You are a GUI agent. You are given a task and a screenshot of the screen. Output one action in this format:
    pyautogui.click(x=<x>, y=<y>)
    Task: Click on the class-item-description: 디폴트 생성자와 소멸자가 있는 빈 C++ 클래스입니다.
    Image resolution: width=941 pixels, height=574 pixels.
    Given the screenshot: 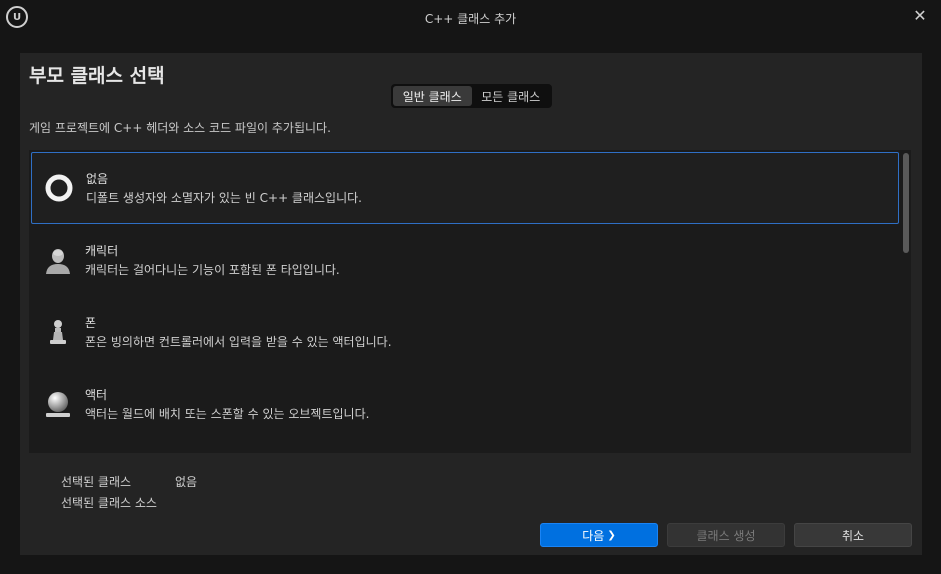 What is the action you would take?
    pyautogui.click(x=224, y=198)
    